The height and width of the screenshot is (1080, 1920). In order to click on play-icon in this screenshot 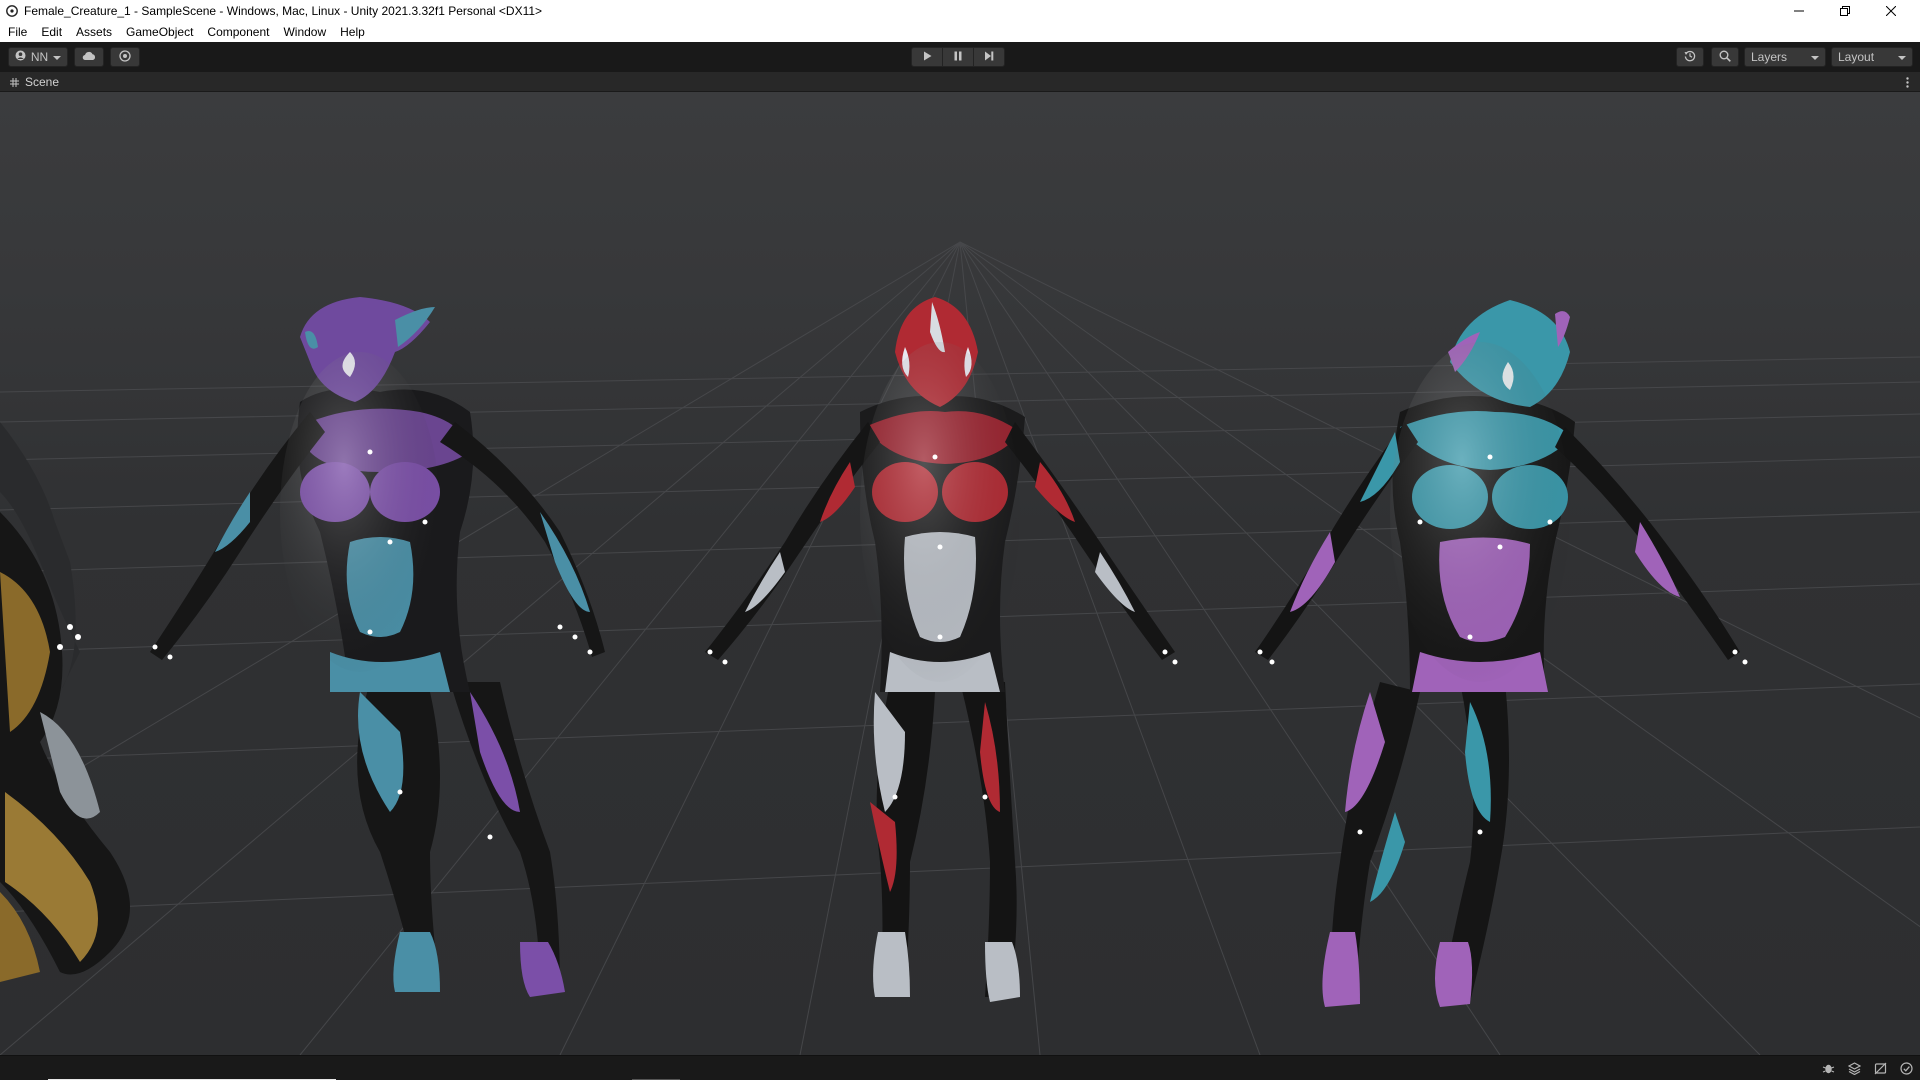, I will do `click(927, 57)`.